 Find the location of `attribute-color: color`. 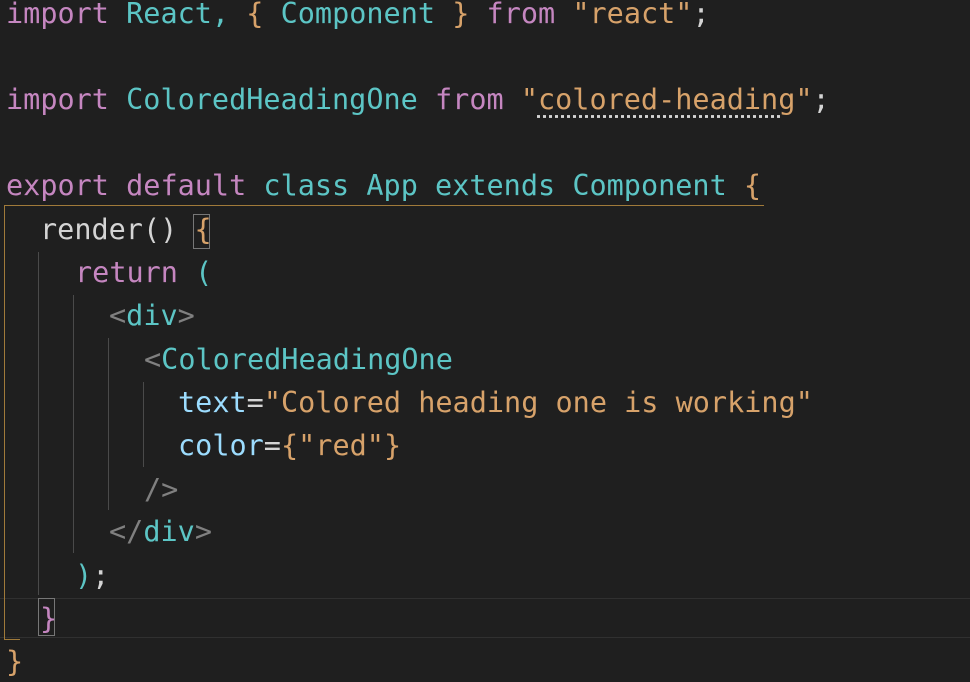

attribute-color: color is located at coordinates (221, 445).